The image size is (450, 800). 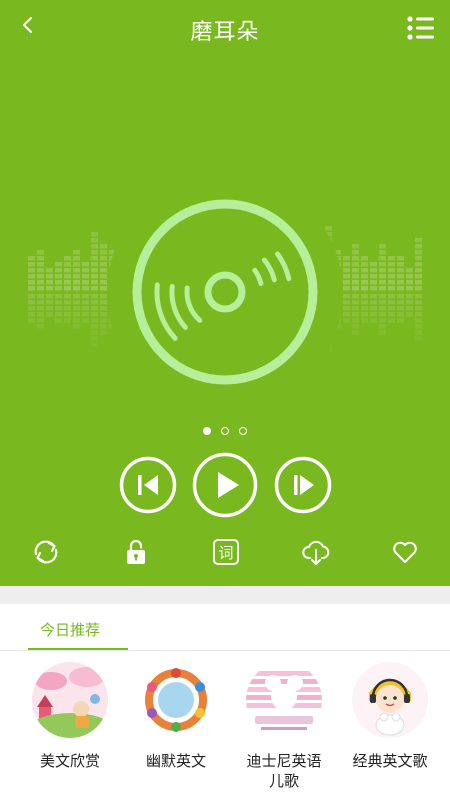 I want to click on lyrics-button: 词, so click(x=226, y=552).